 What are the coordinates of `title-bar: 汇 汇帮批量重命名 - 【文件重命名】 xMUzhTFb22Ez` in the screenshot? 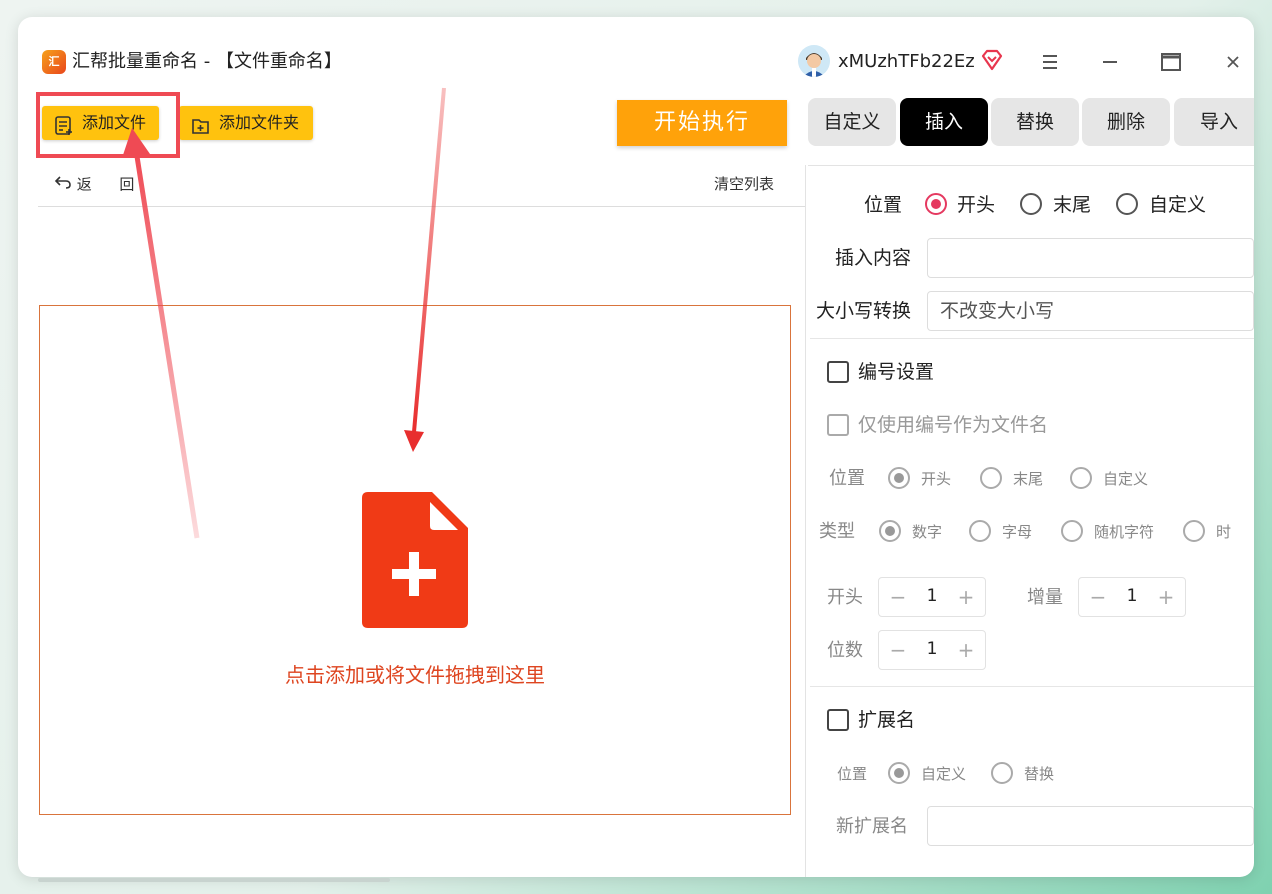 It's located at (636, 52).